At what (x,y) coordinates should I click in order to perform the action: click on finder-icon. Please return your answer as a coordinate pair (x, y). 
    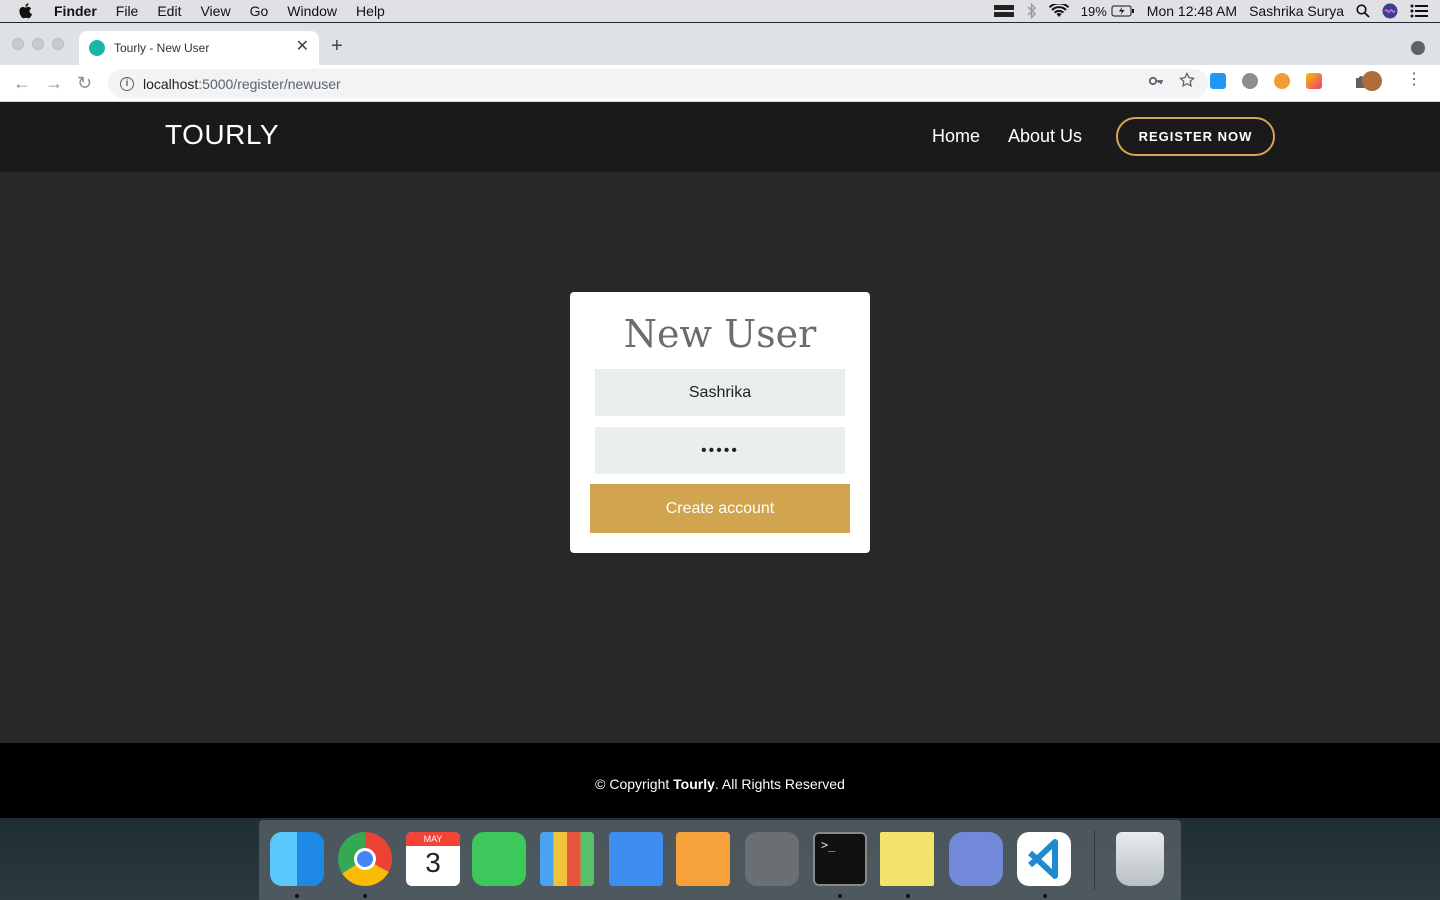
    Looking at the image, I should click on (297, 859).